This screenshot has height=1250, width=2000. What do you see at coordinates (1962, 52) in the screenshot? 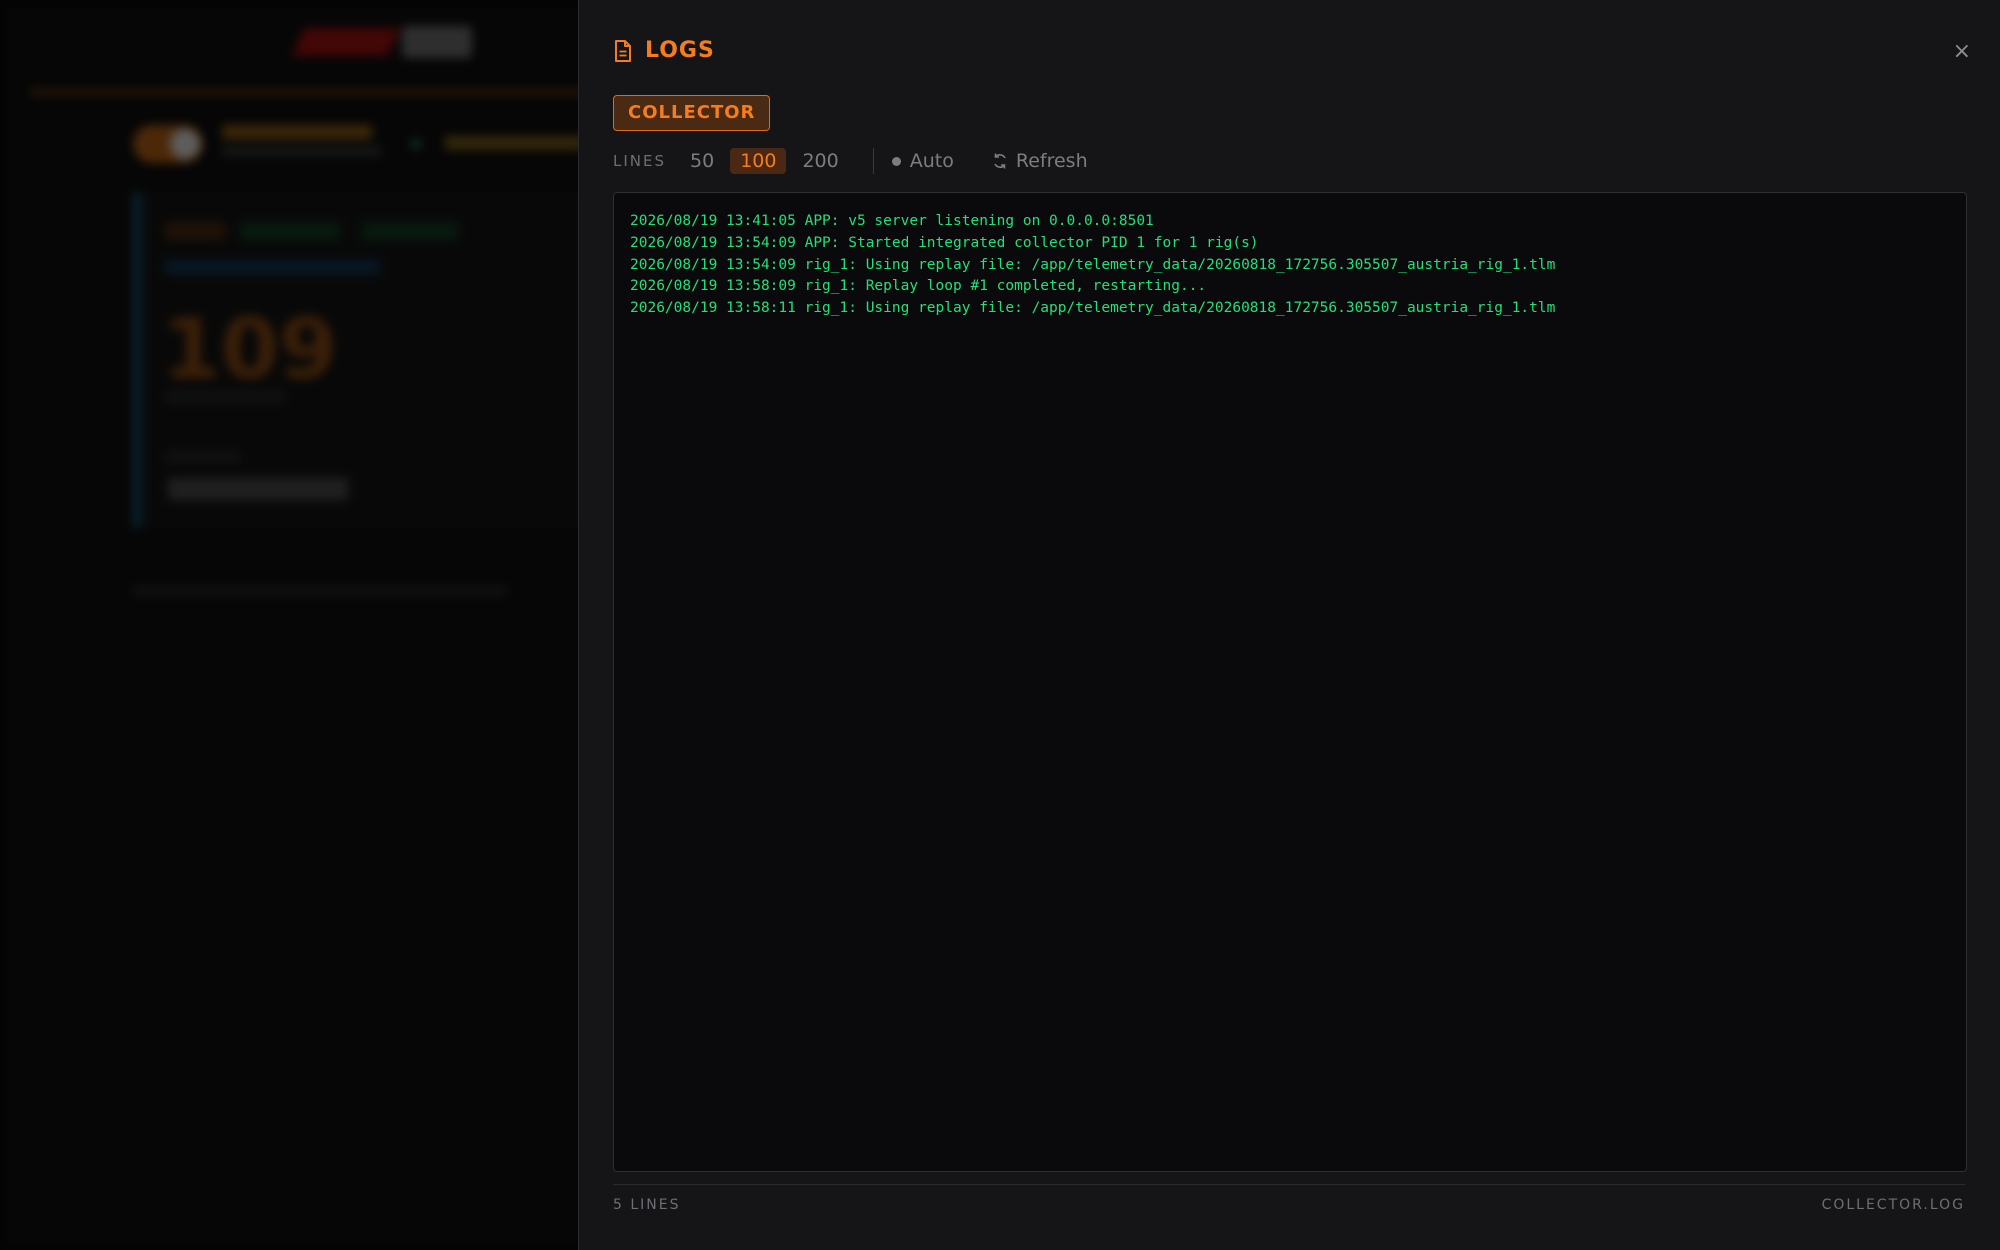
I see `close-icon: ×` at bounding box center [1962, 52].